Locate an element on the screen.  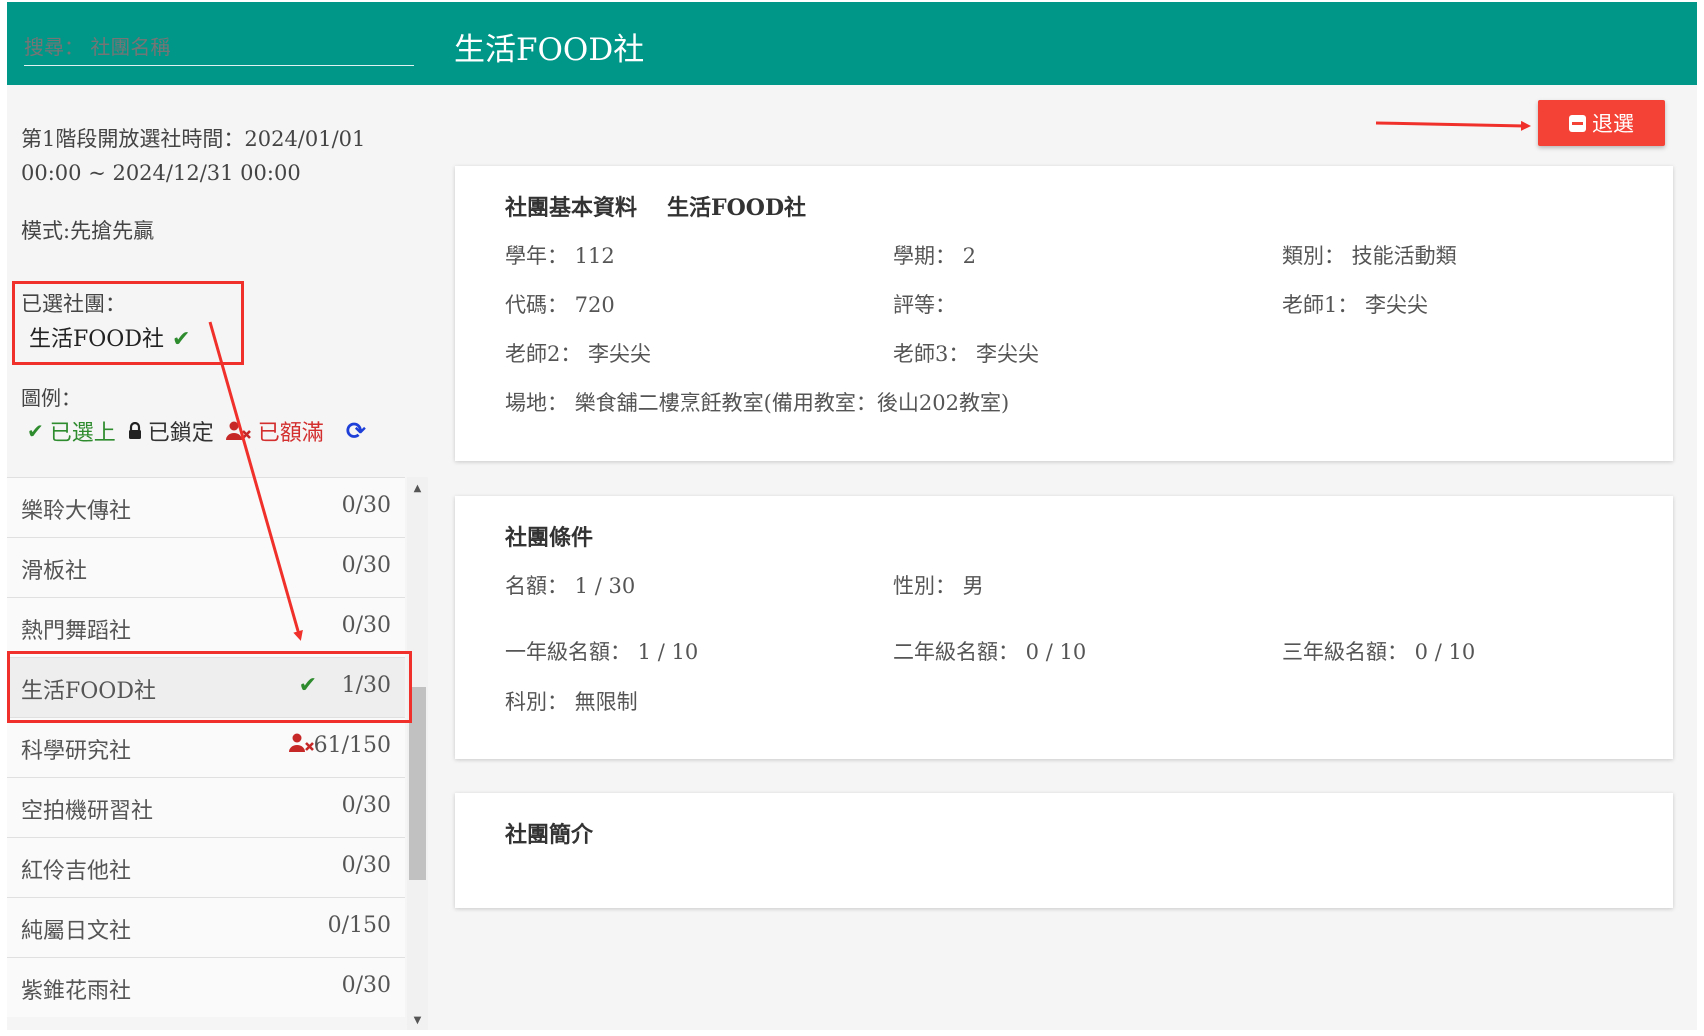
club-list-item: 紅伶吉他社 0/30 is located at coordinates (206, 867).